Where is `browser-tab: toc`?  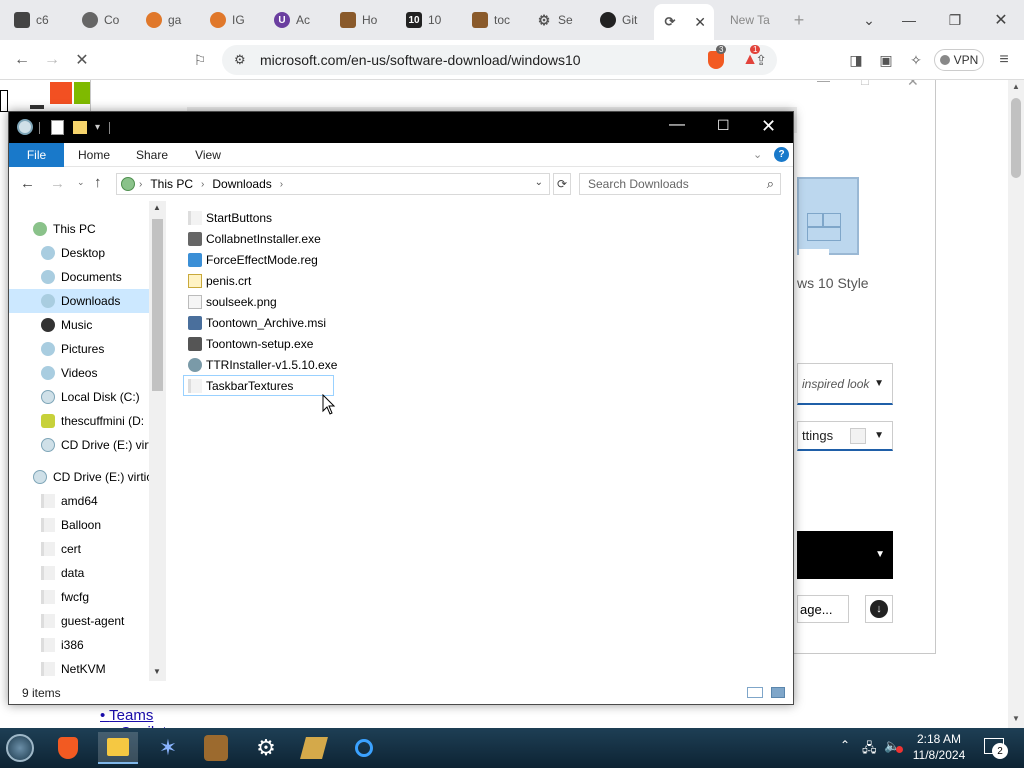 browser-tab: toc is located at coordinates (495, 20).